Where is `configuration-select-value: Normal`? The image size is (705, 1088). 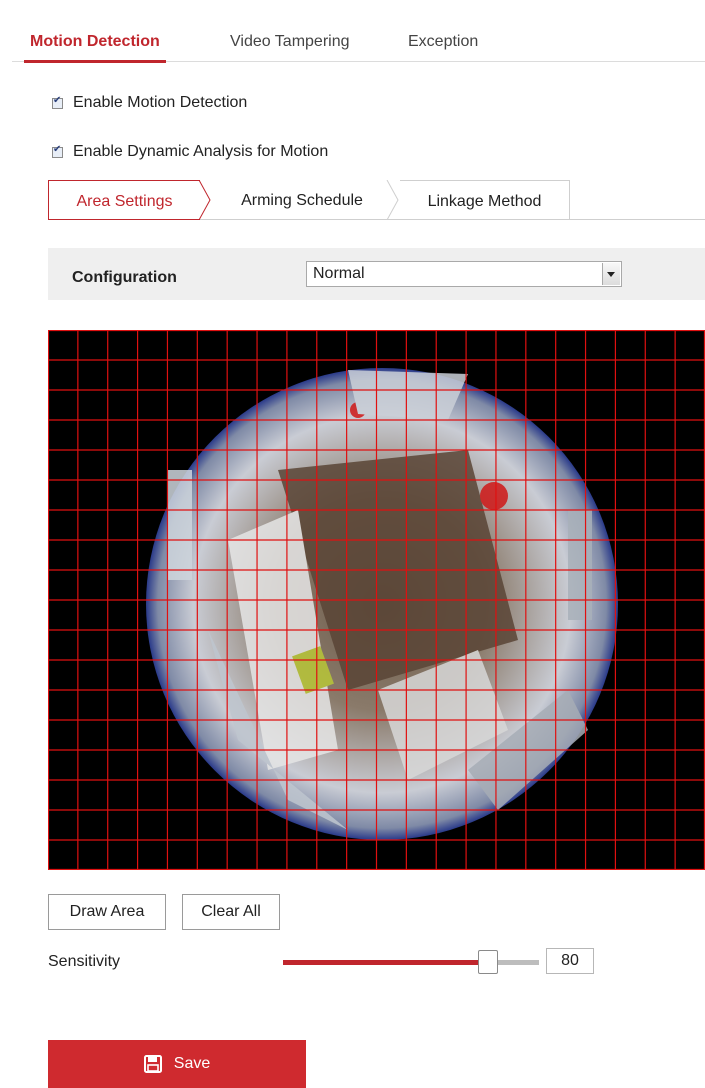 configuration-select-value: Normal is located at coordinates (339, 273).